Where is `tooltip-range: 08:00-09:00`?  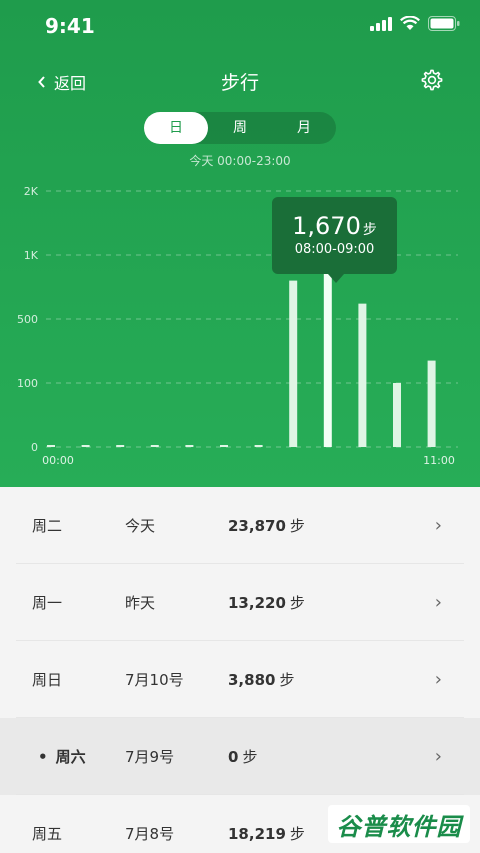 tooltip-range: 08:00-09:00 is located at coordinates (334, 249).